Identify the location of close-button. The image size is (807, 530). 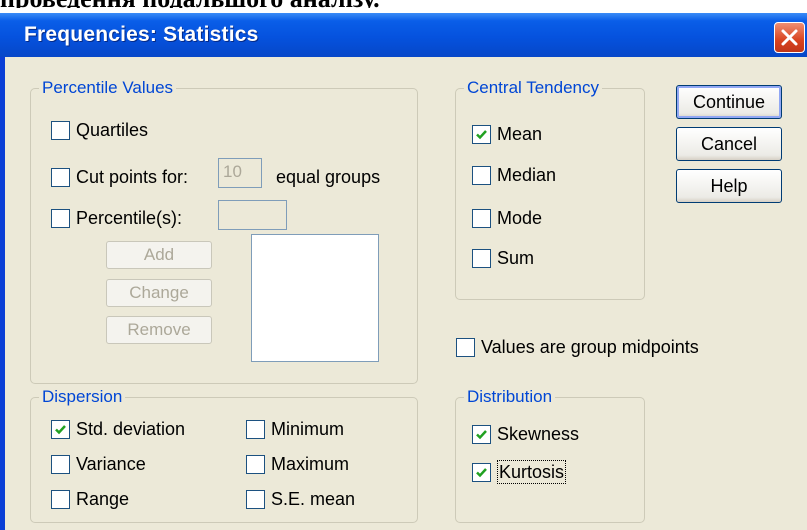
(789, 37).